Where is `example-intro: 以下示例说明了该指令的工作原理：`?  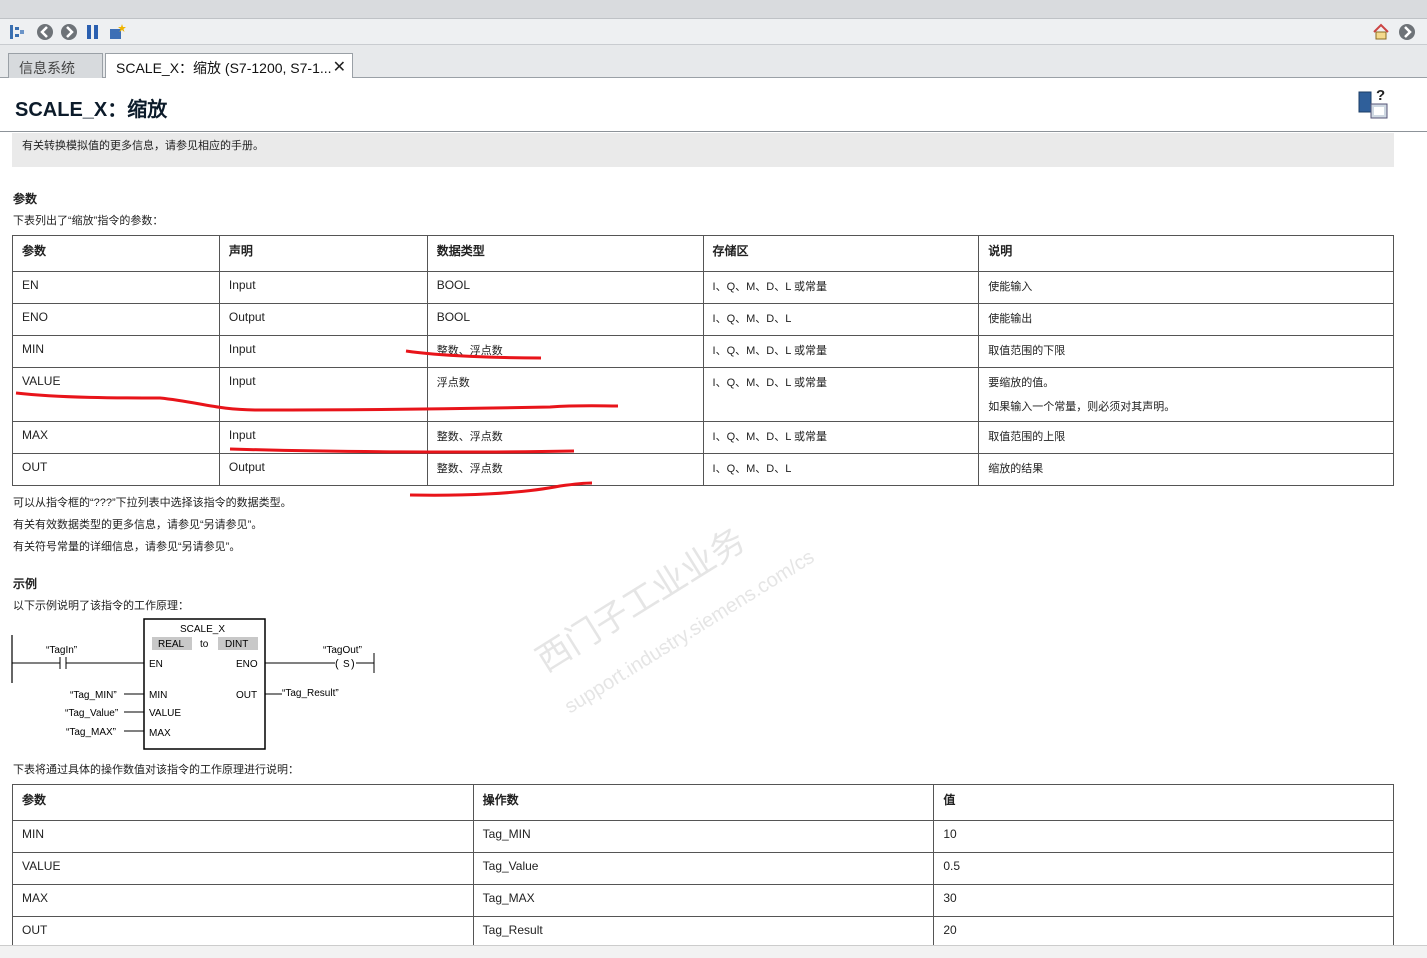 example-intro: 以下示例说明了该指令的工作原理： is located at coordinates (101, 606).